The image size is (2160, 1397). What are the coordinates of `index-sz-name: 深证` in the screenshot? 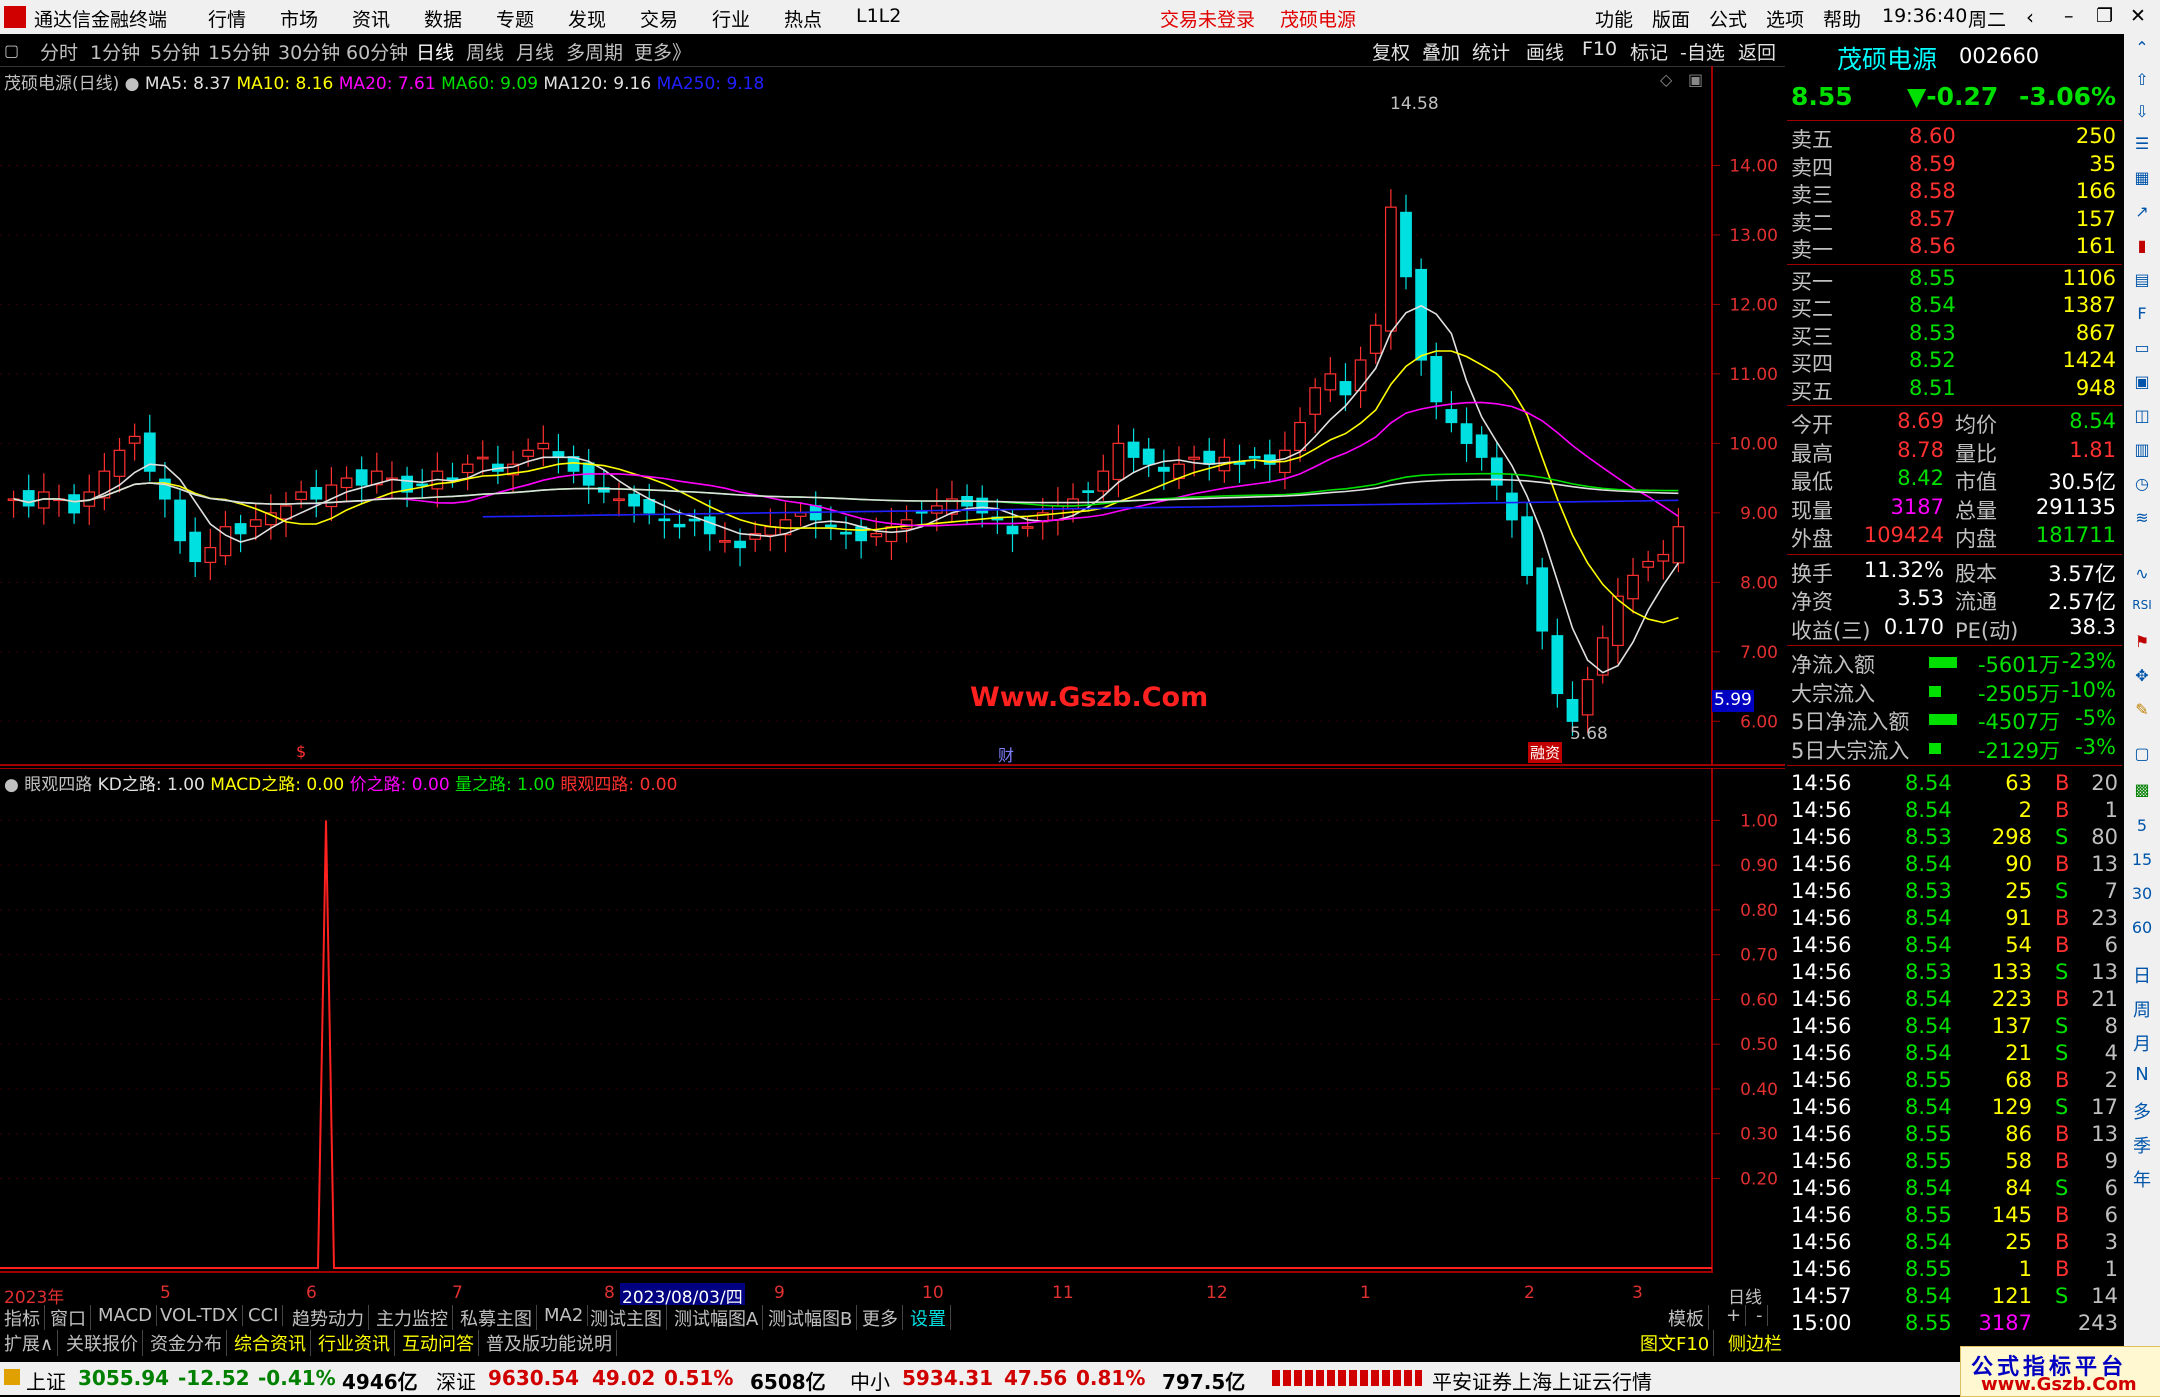 It's located at (456, 1380).